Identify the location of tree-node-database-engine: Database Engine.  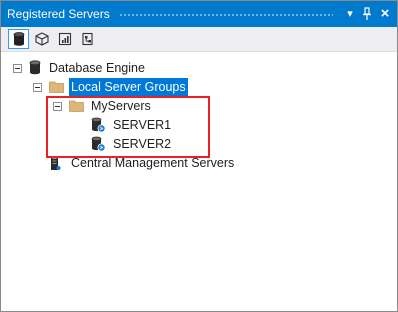
(111, 68).